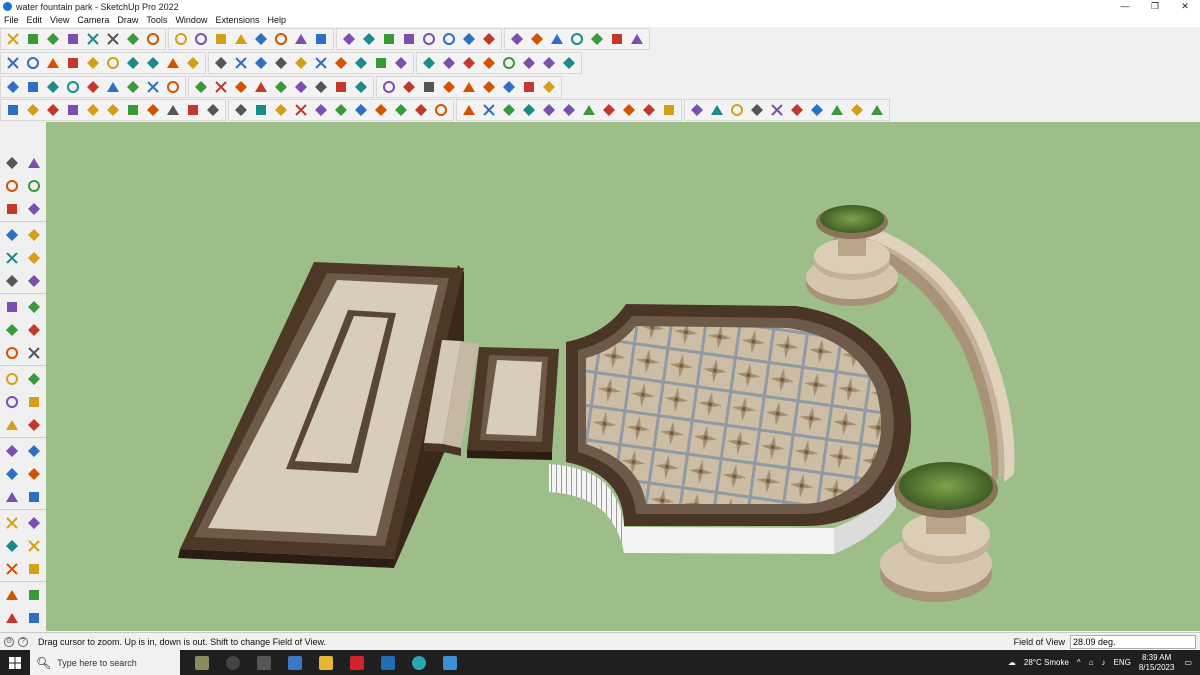  I want to click on 3d-text-button, so click(34, 473).